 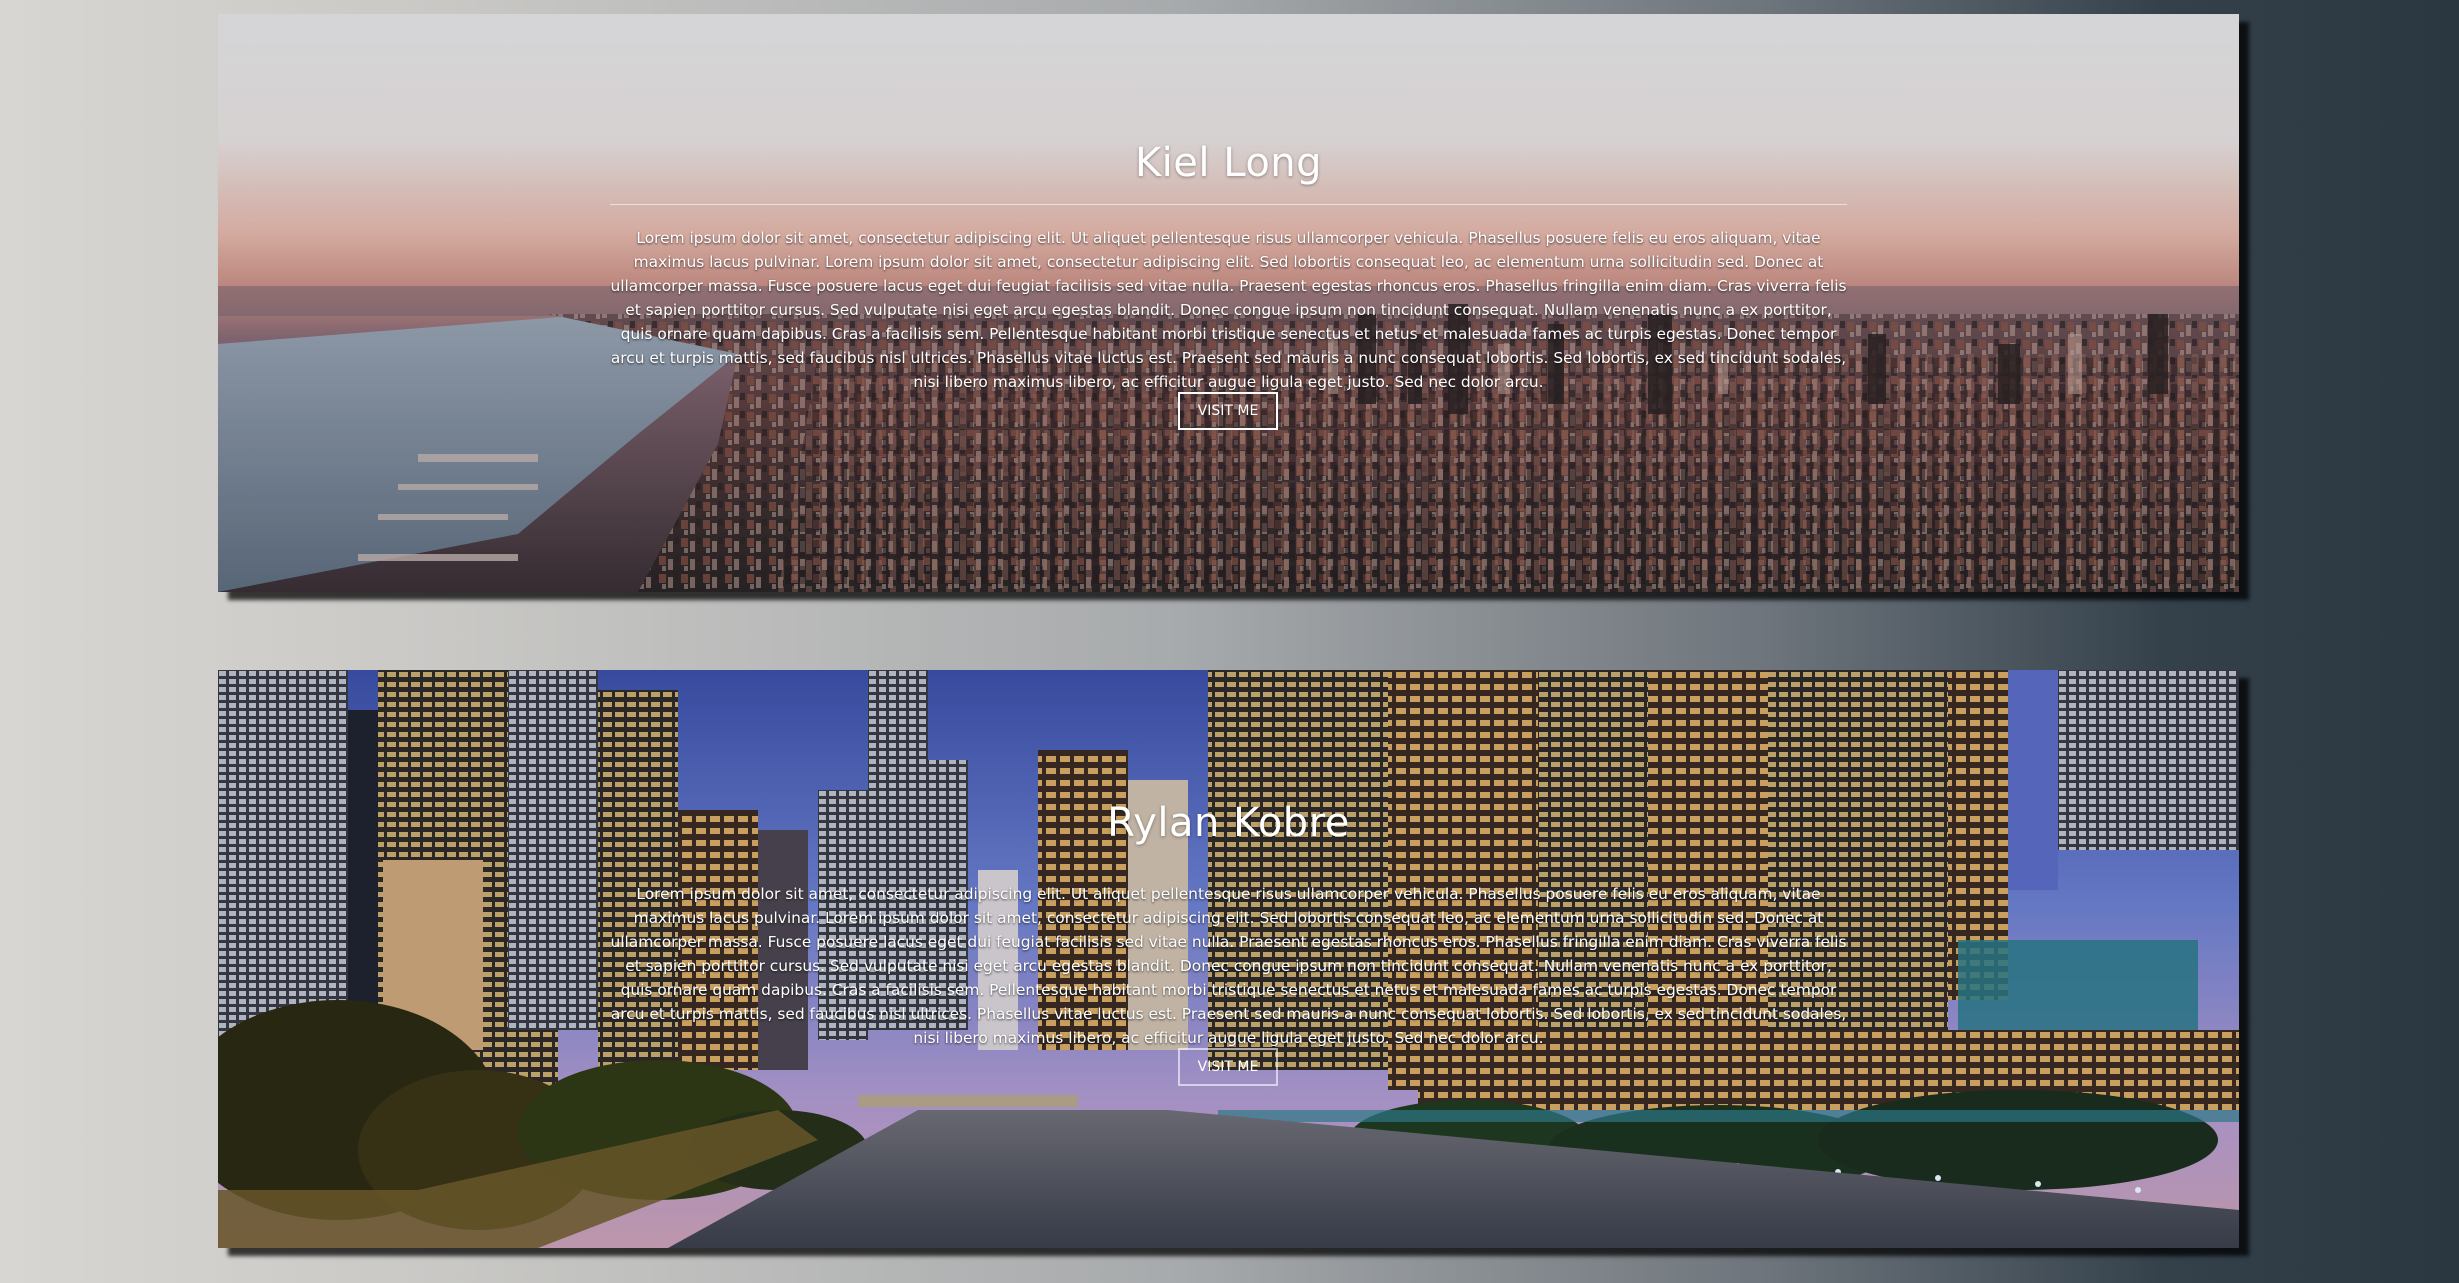 What do you see at coordinates (1228, 163) in the screenshot?
I see `card-title: Kiel Long` at bounding box center [1228, 163].